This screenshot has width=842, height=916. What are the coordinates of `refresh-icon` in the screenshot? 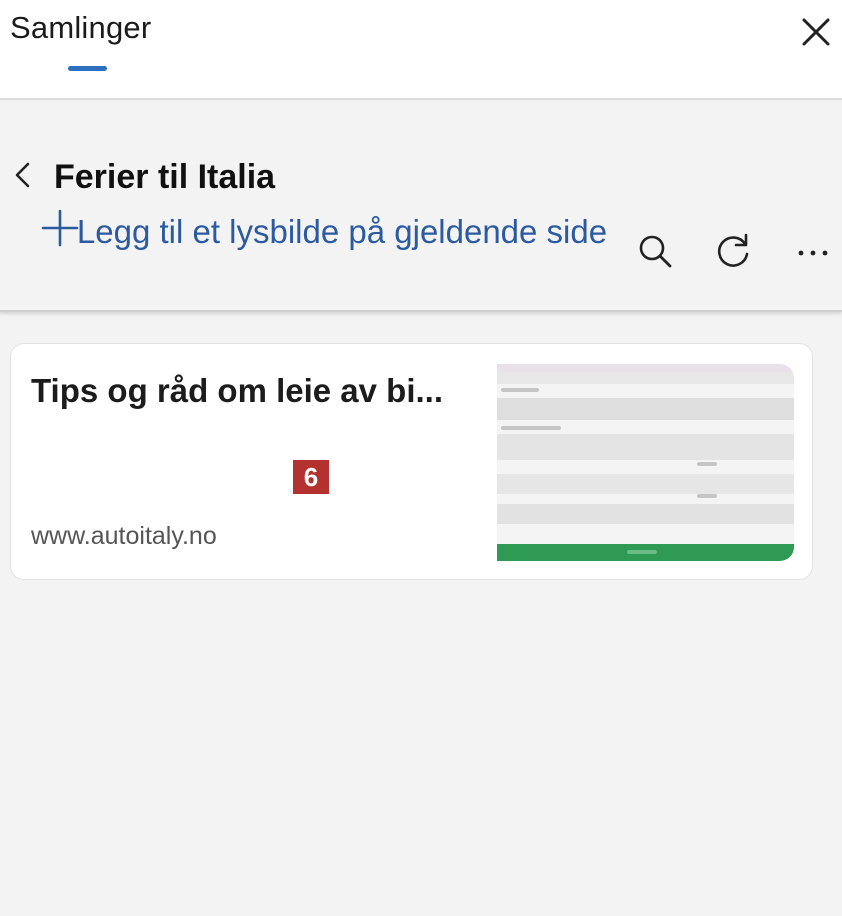 It's located at (733, 250).